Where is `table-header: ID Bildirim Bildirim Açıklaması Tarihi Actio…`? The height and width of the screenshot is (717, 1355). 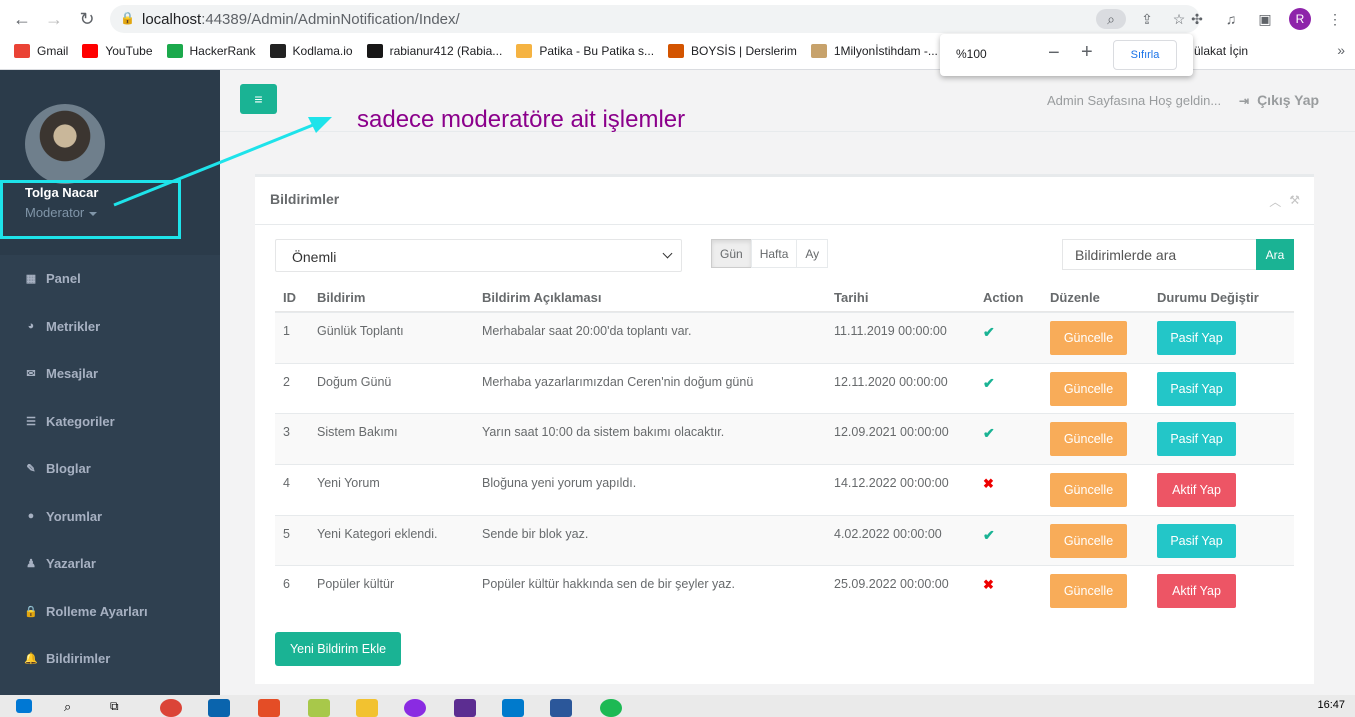 table-header: ID Bildirim Bildirim Açıklaması Tarihi Actio… is located at coordinates (784, 298).